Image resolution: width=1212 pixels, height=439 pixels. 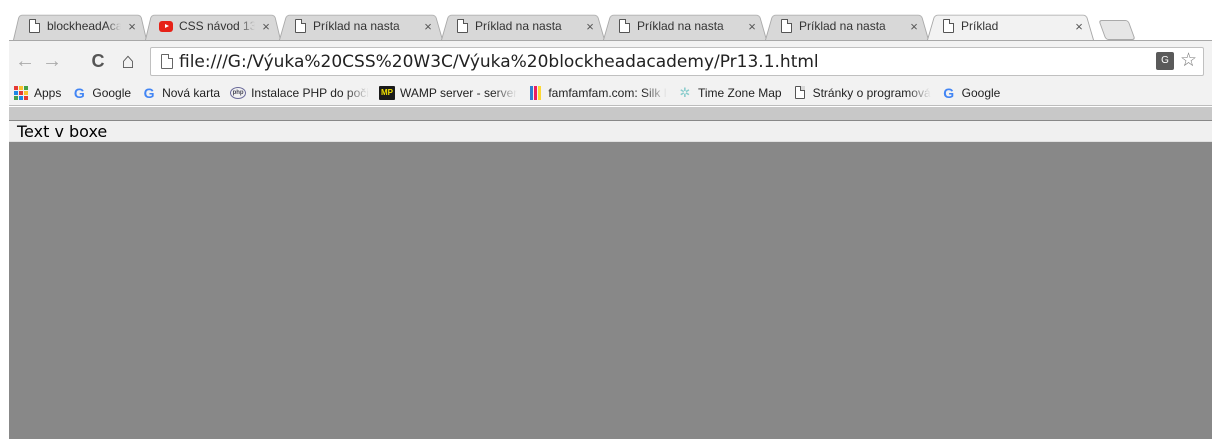 I want to click on tab-priklad-4: Príklad na nasta ×, so click(x=847, y=26).